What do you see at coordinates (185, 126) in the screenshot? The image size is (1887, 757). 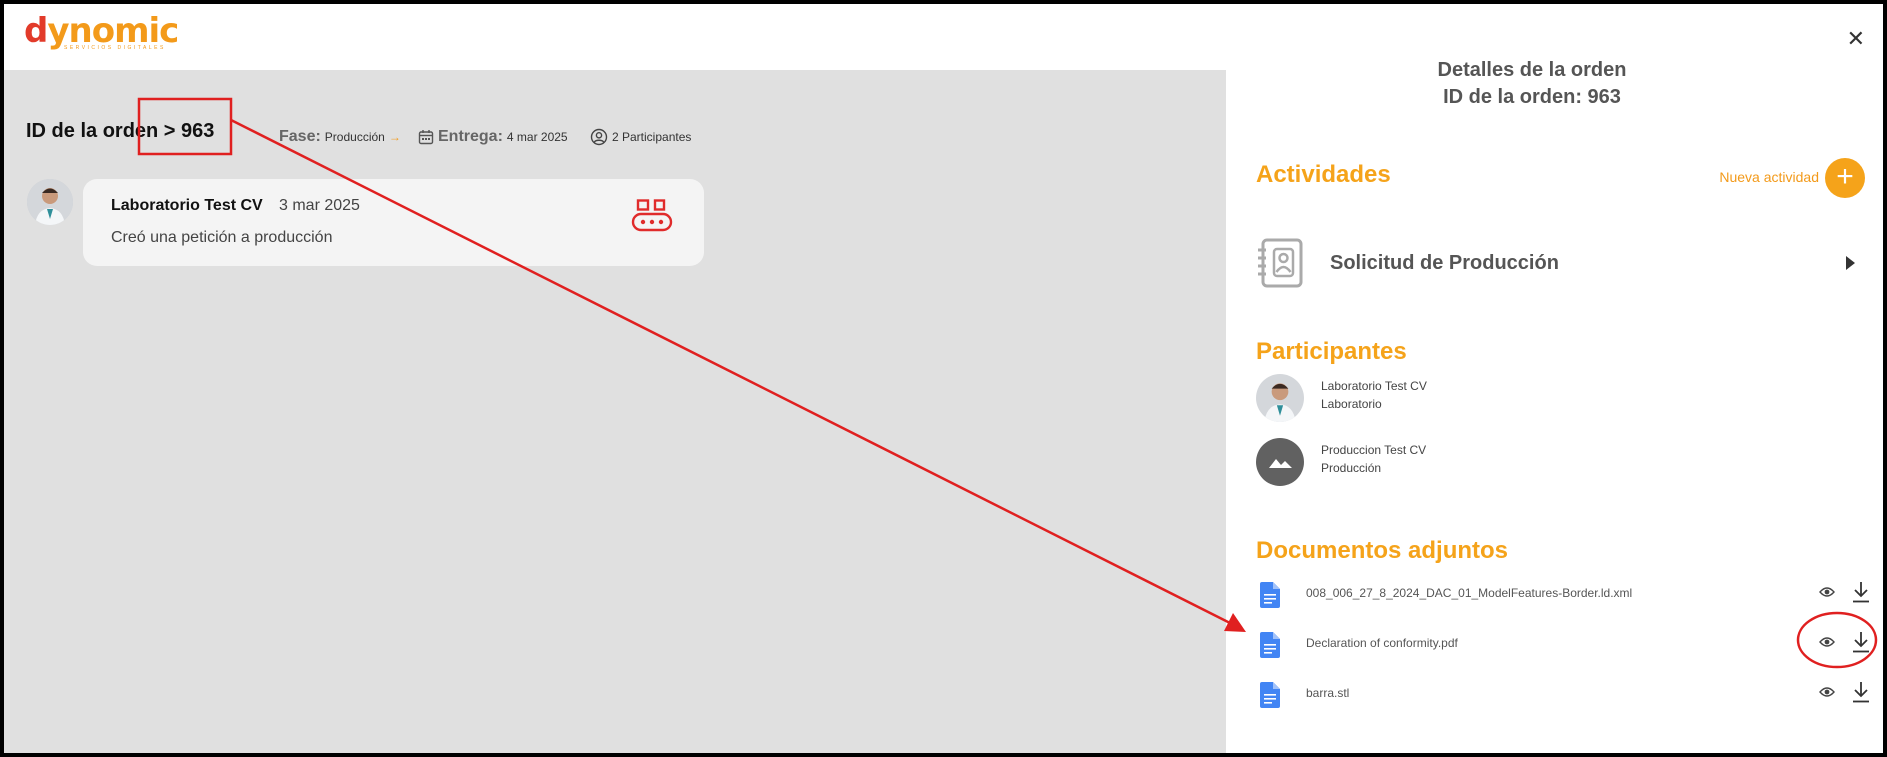 I see `highlight-box` at bounding box center [185, 126].